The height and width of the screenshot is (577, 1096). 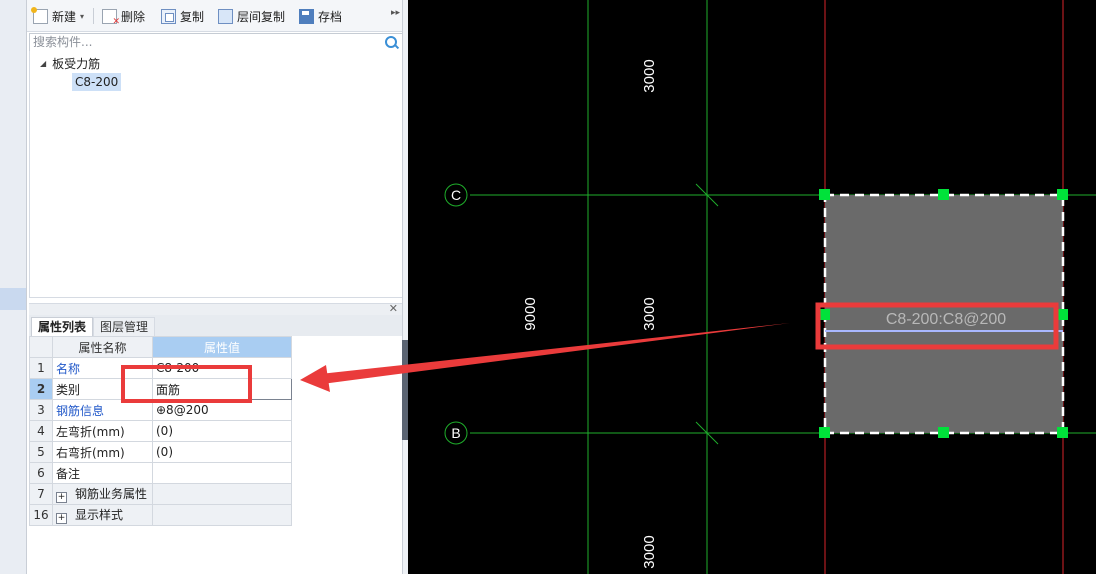 I want to click on annotation-arrow-layer, so click(x=545, y=357).